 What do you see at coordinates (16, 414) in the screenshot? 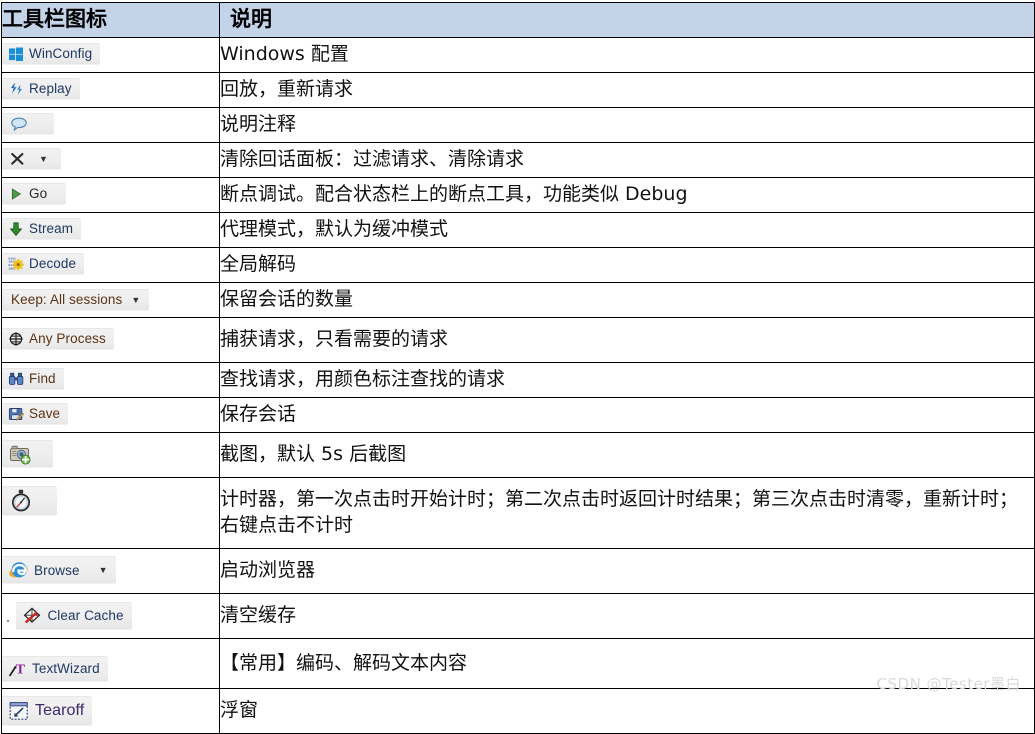
I see `save-disk-icon` at bounding box center [16, 414].